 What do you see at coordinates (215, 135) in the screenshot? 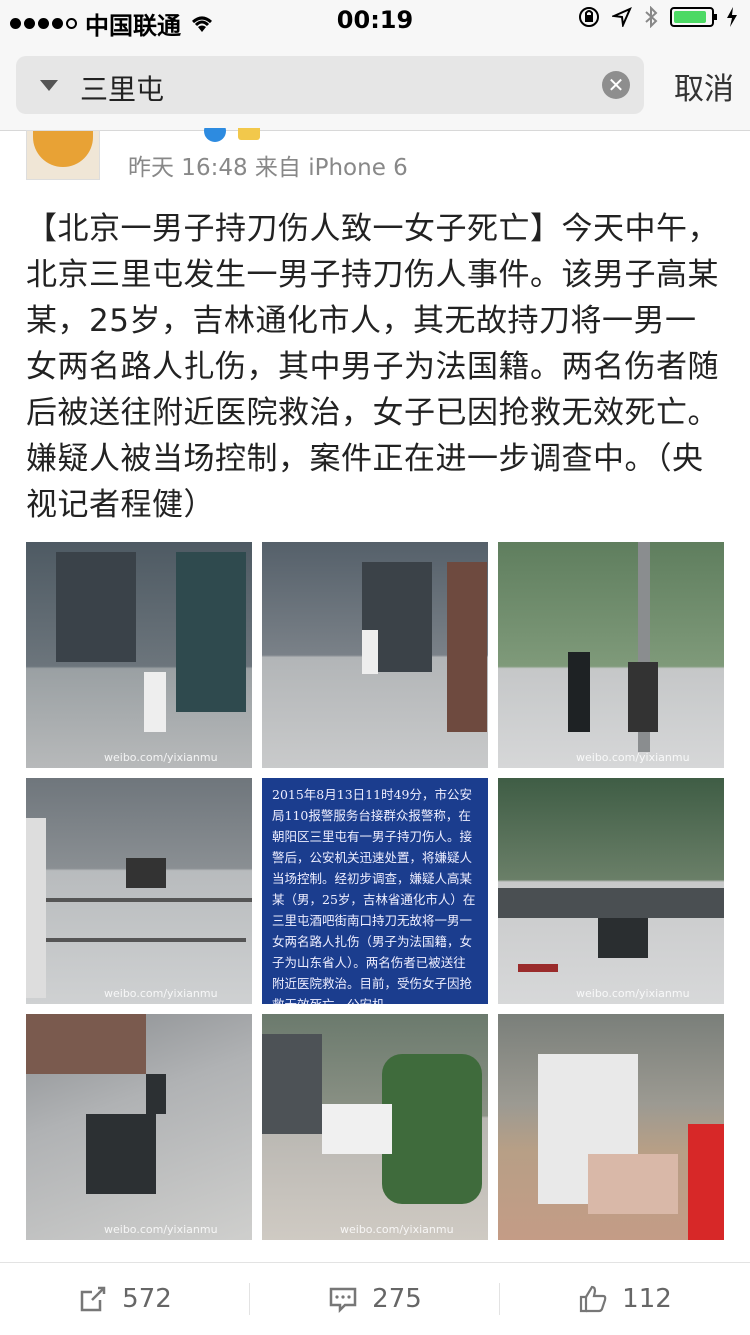
I see `verified-badge-icon` at bounding box center [215, 135].